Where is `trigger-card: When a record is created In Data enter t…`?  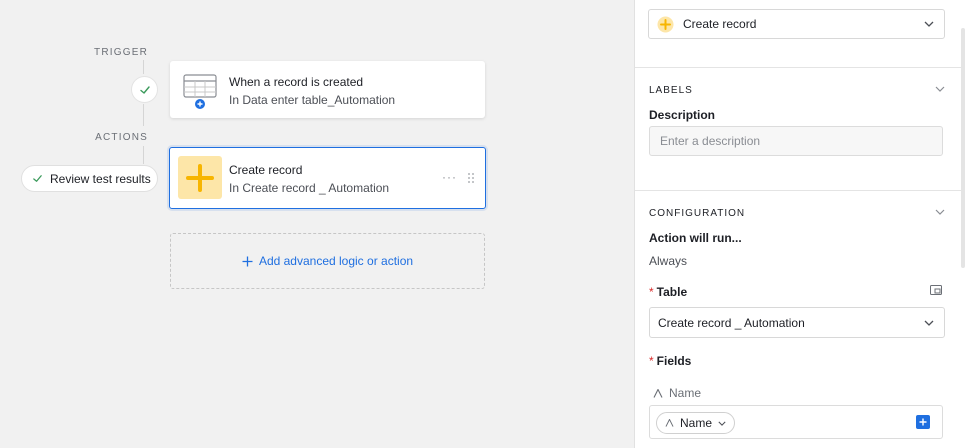
trigger-card: When a record is created In Data enter t… is located at coordinates (327, 89).